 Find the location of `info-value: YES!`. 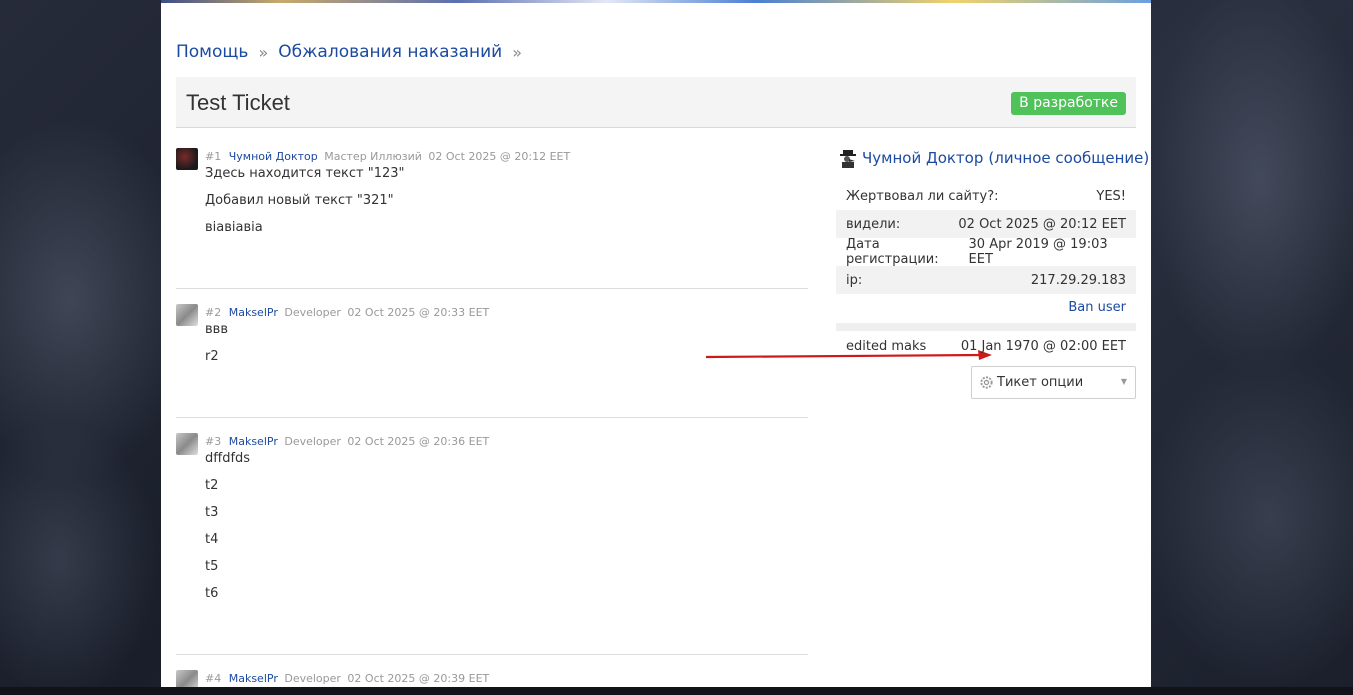

info-value: YES! is located at coordinates (1111, 196).